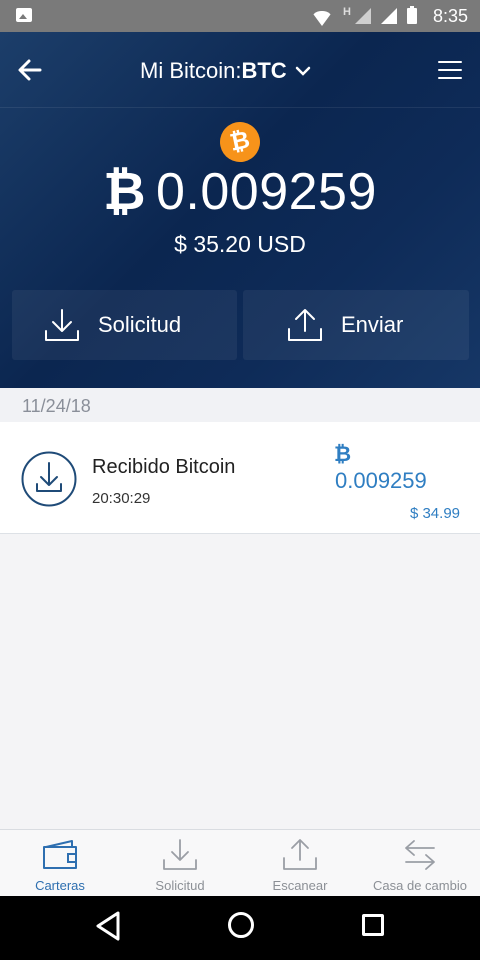 The width and height of the screenshot is (480, 960). Describe the element at coordinates (347, 12) in the screenshot. I see `network-type-label: H` at that location.